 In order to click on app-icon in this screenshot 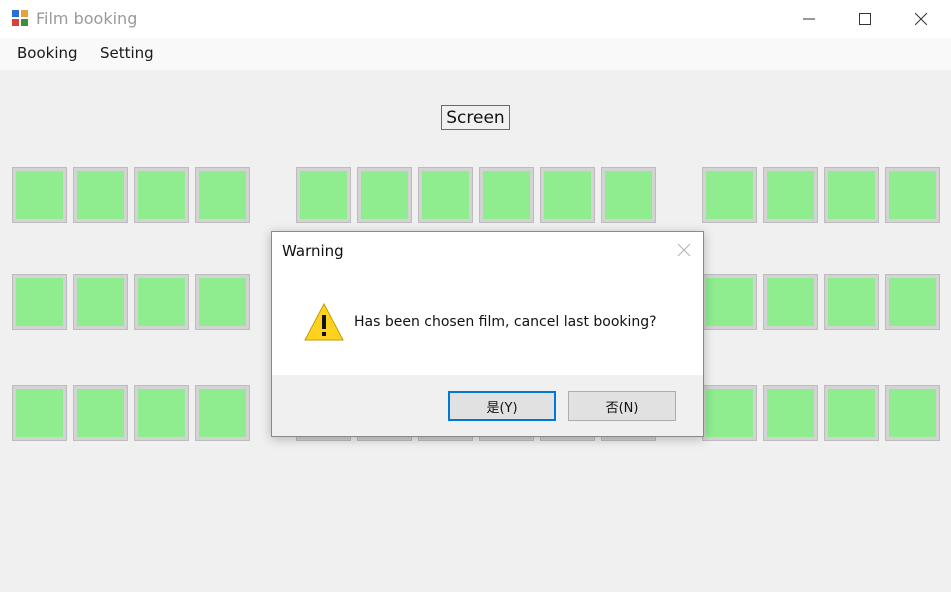, I will do `click(20, 18)`.